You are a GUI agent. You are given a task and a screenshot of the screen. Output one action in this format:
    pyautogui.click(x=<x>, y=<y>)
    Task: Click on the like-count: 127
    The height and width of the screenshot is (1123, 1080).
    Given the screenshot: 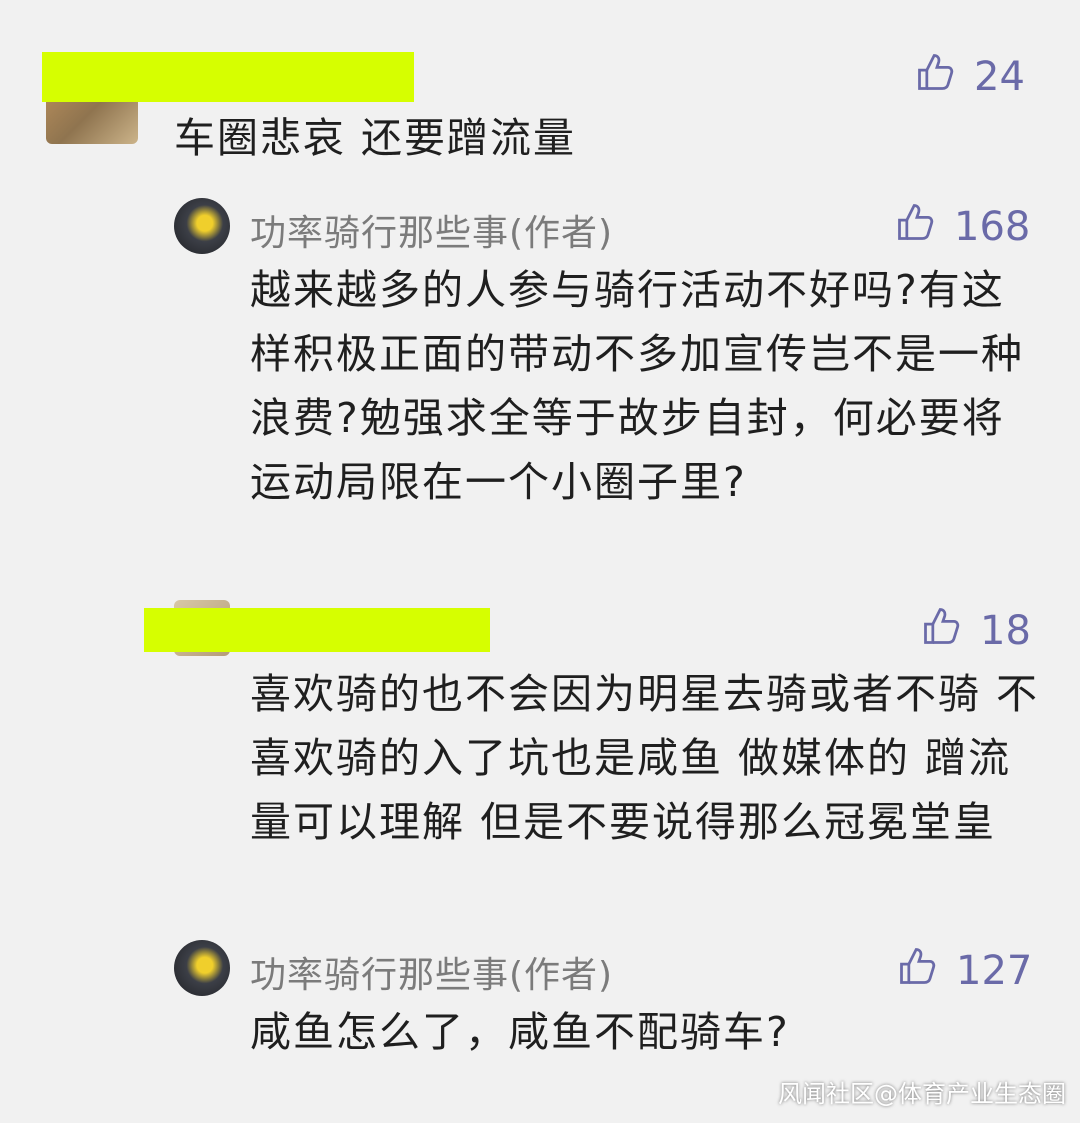 What is the action you would take?
    pyautogui.click(x=994, y=971)
    